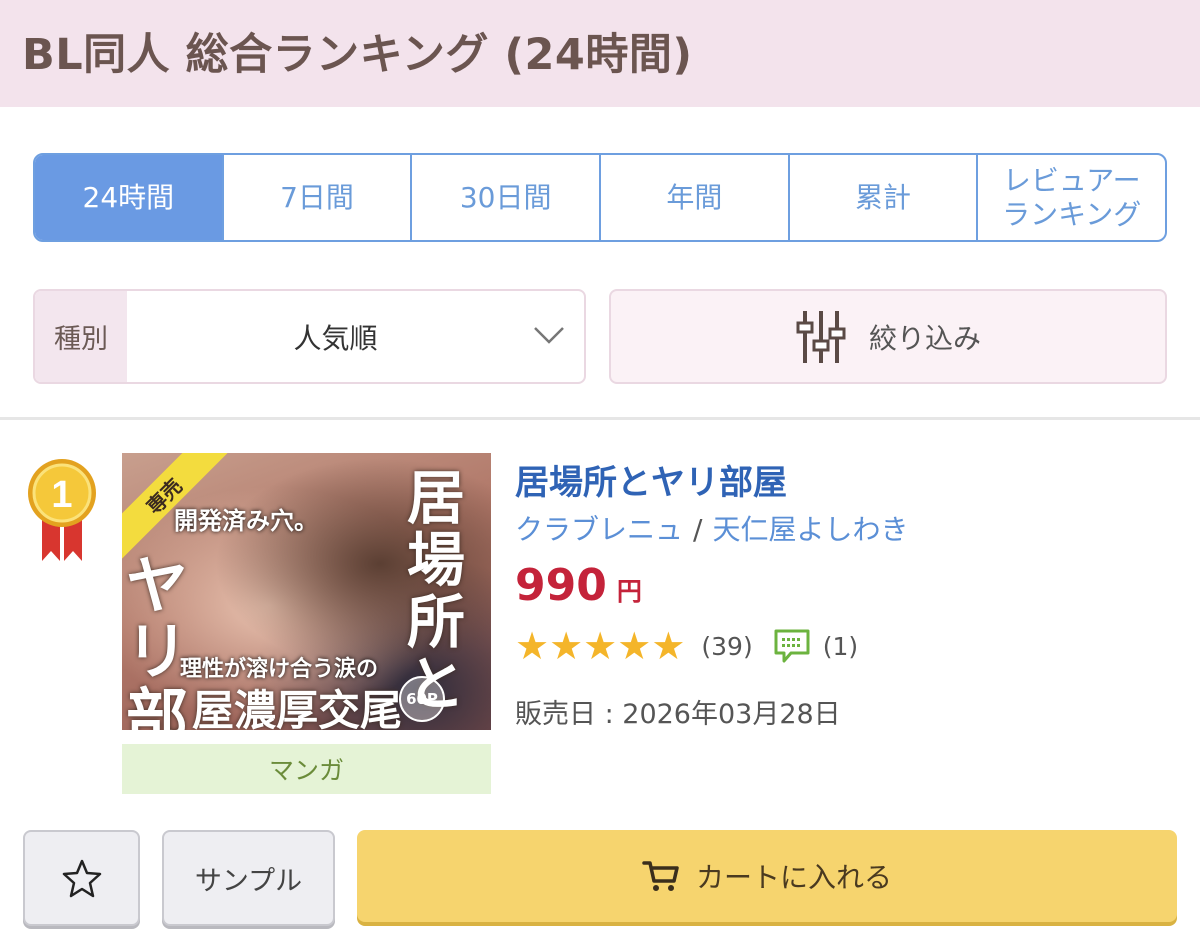  I want to click on period-tabs: 24時間 7日間 30日間 年間 累計 レビュアー ランキング, so click(600, 197).